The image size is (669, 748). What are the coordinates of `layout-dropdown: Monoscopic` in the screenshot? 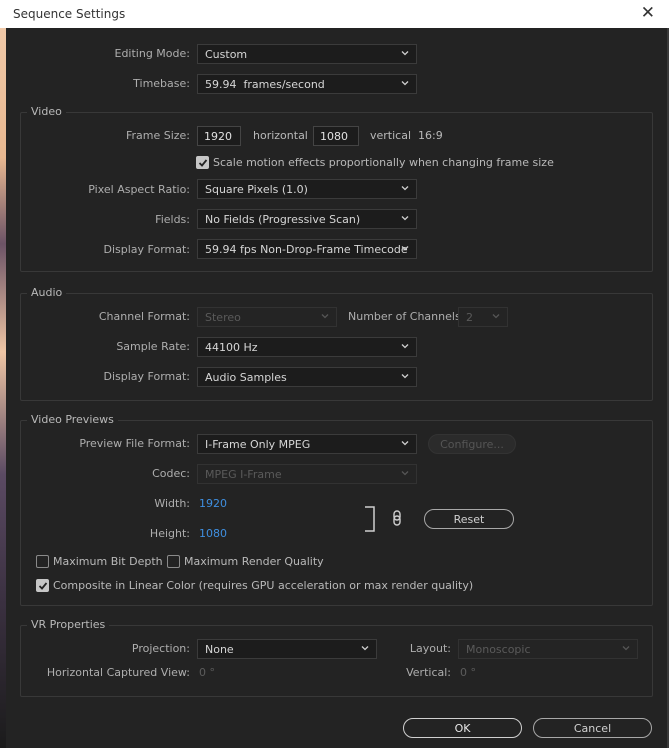 It's located at (548, 649).